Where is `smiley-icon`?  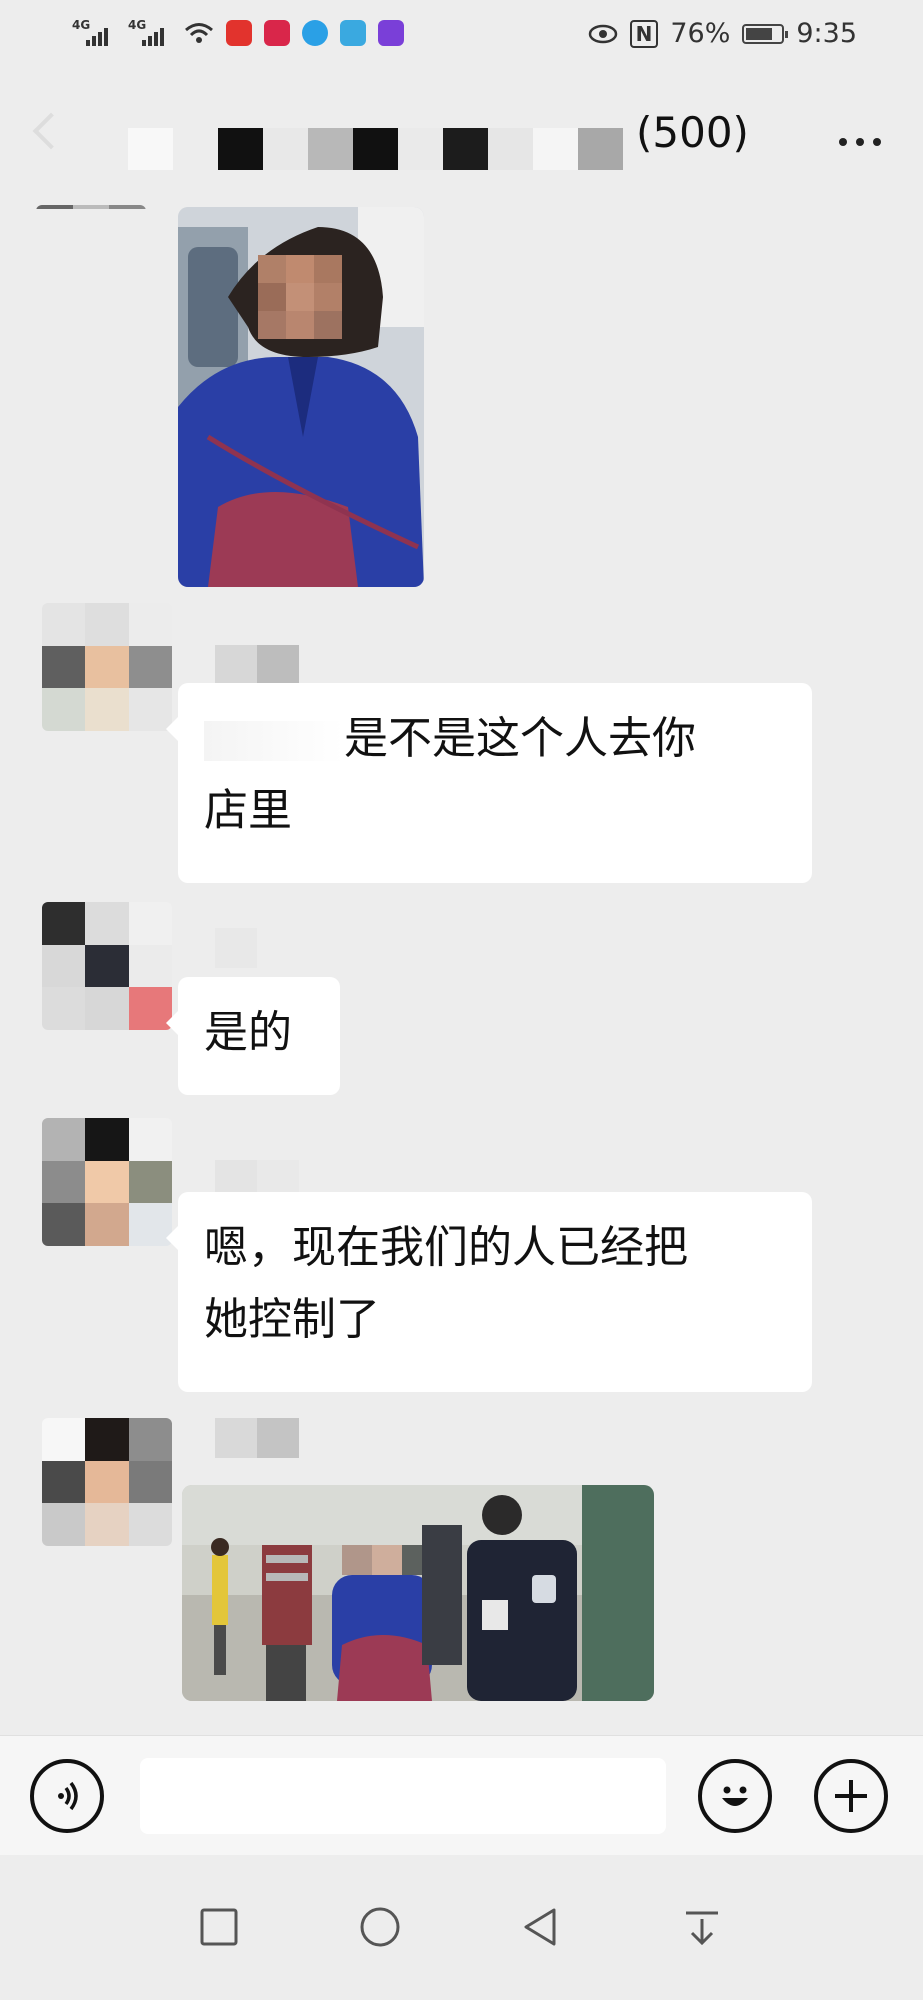 smiley-icon is located at coordinates (735, 1796).